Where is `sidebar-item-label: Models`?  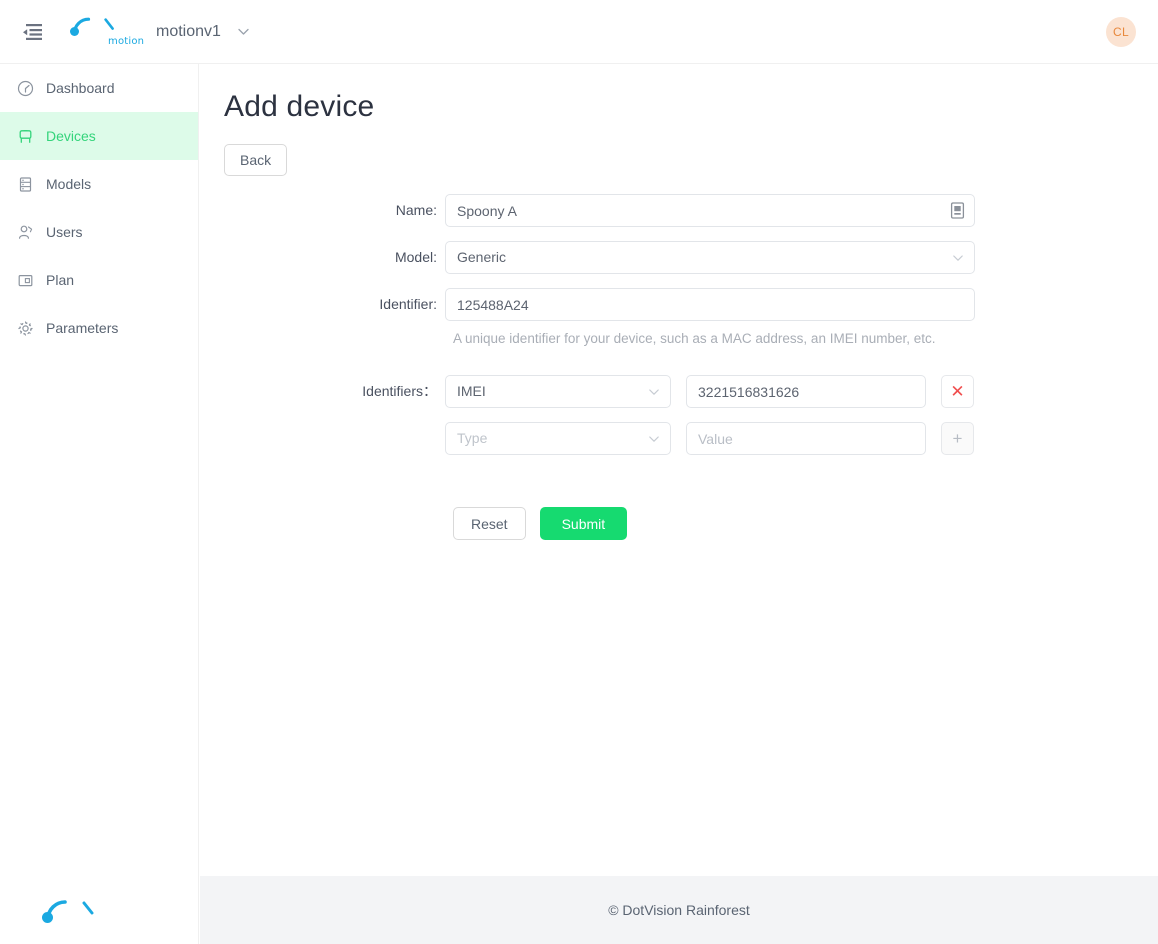
sidebar-item-label: Models is located at coordinates (69, 184).